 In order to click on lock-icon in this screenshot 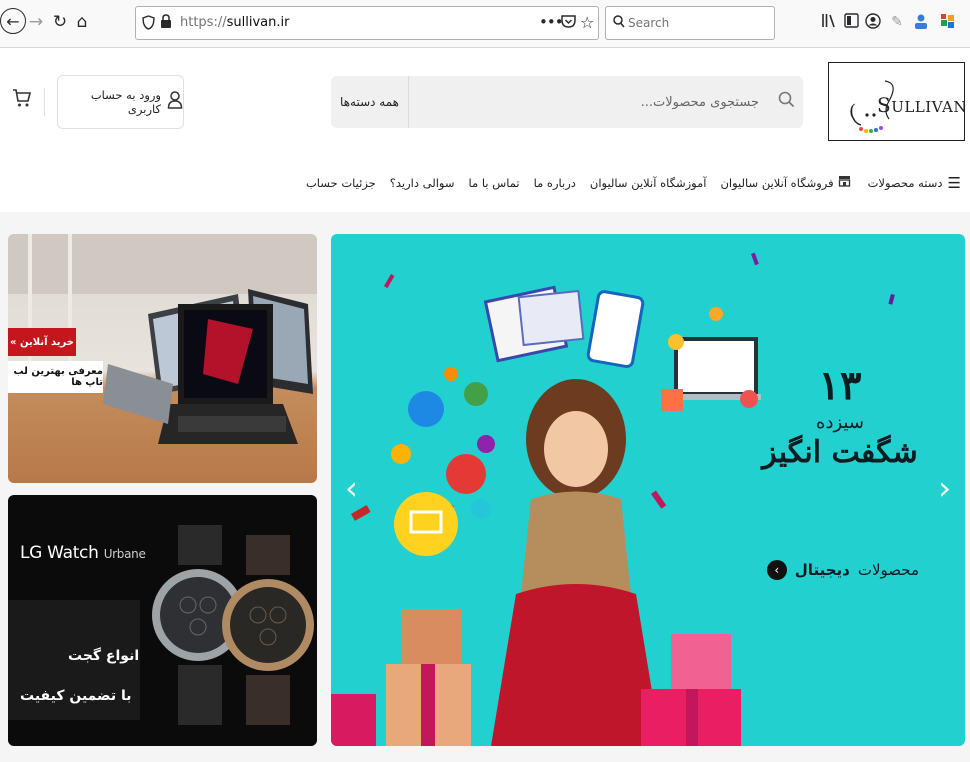, I will do `click(167, 22)`.